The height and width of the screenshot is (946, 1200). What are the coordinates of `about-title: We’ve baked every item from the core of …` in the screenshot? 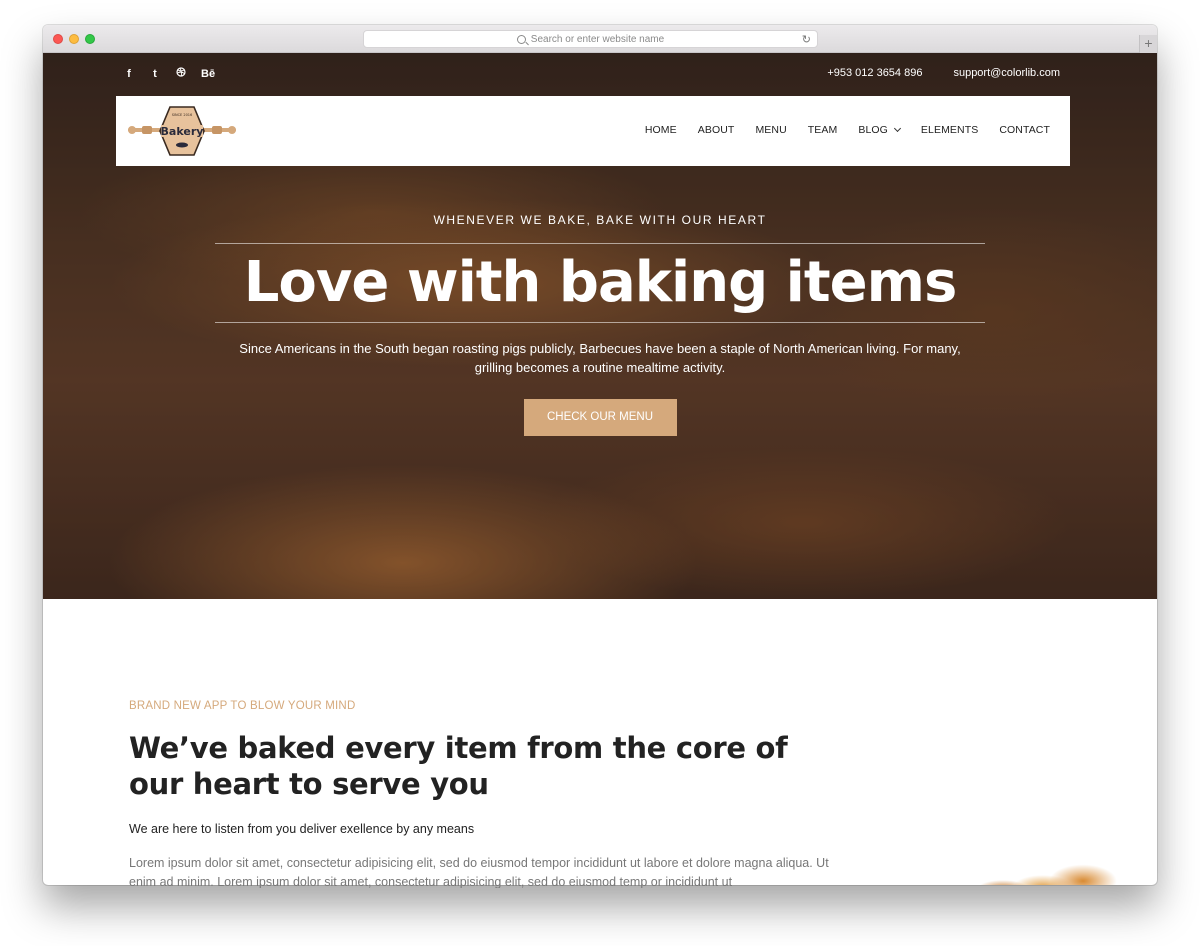 It's located at (458, 766).